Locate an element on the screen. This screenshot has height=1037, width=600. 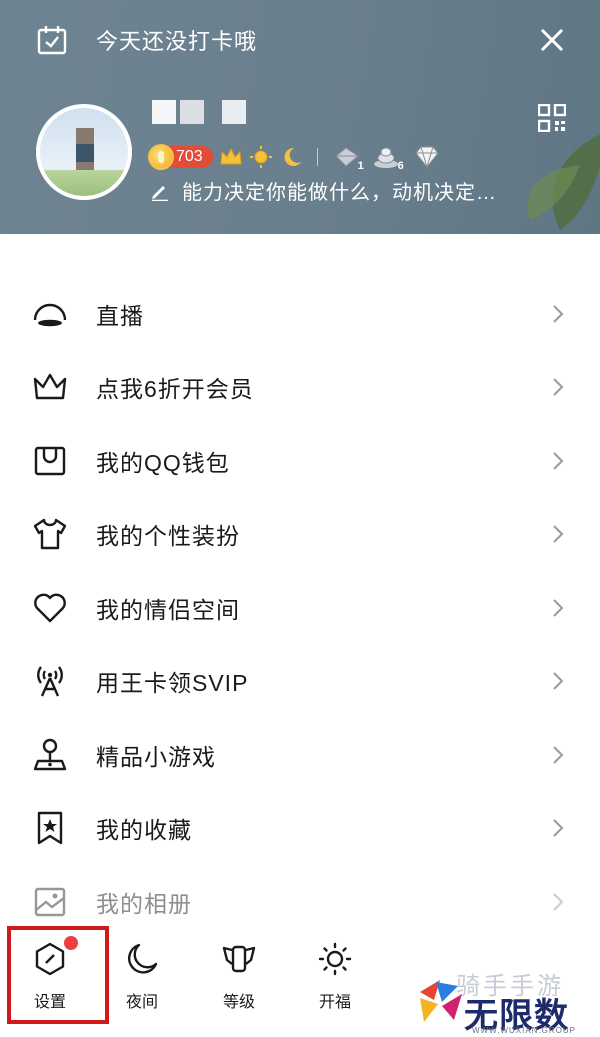
menu-item-wallet: 我的QQ钱包 is located at coordinates (300, 461).